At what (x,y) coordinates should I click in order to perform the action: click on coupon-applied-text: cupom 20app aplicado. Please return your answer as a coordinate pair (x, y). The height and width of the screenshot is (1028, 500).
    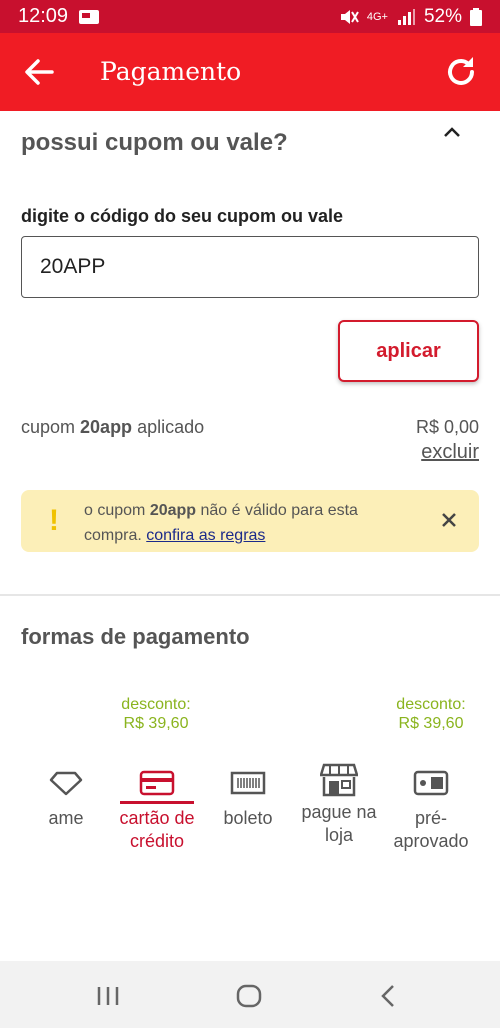
    Looking at the image, I should click on (112, 427).